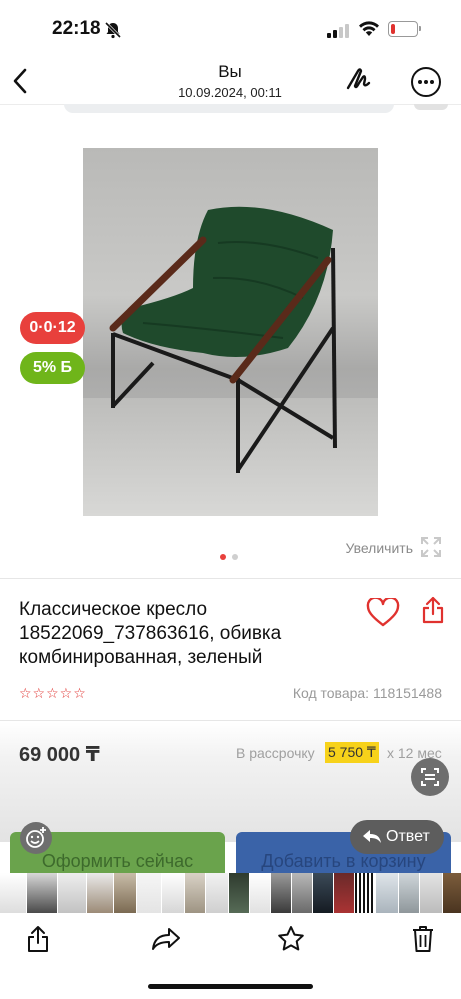 Image resolution: width=461 pixels, height=999 pixels. Describe the element at coordinates (356, 548) in the screenshot. I see `zoom-label: Увеличить` at that location.